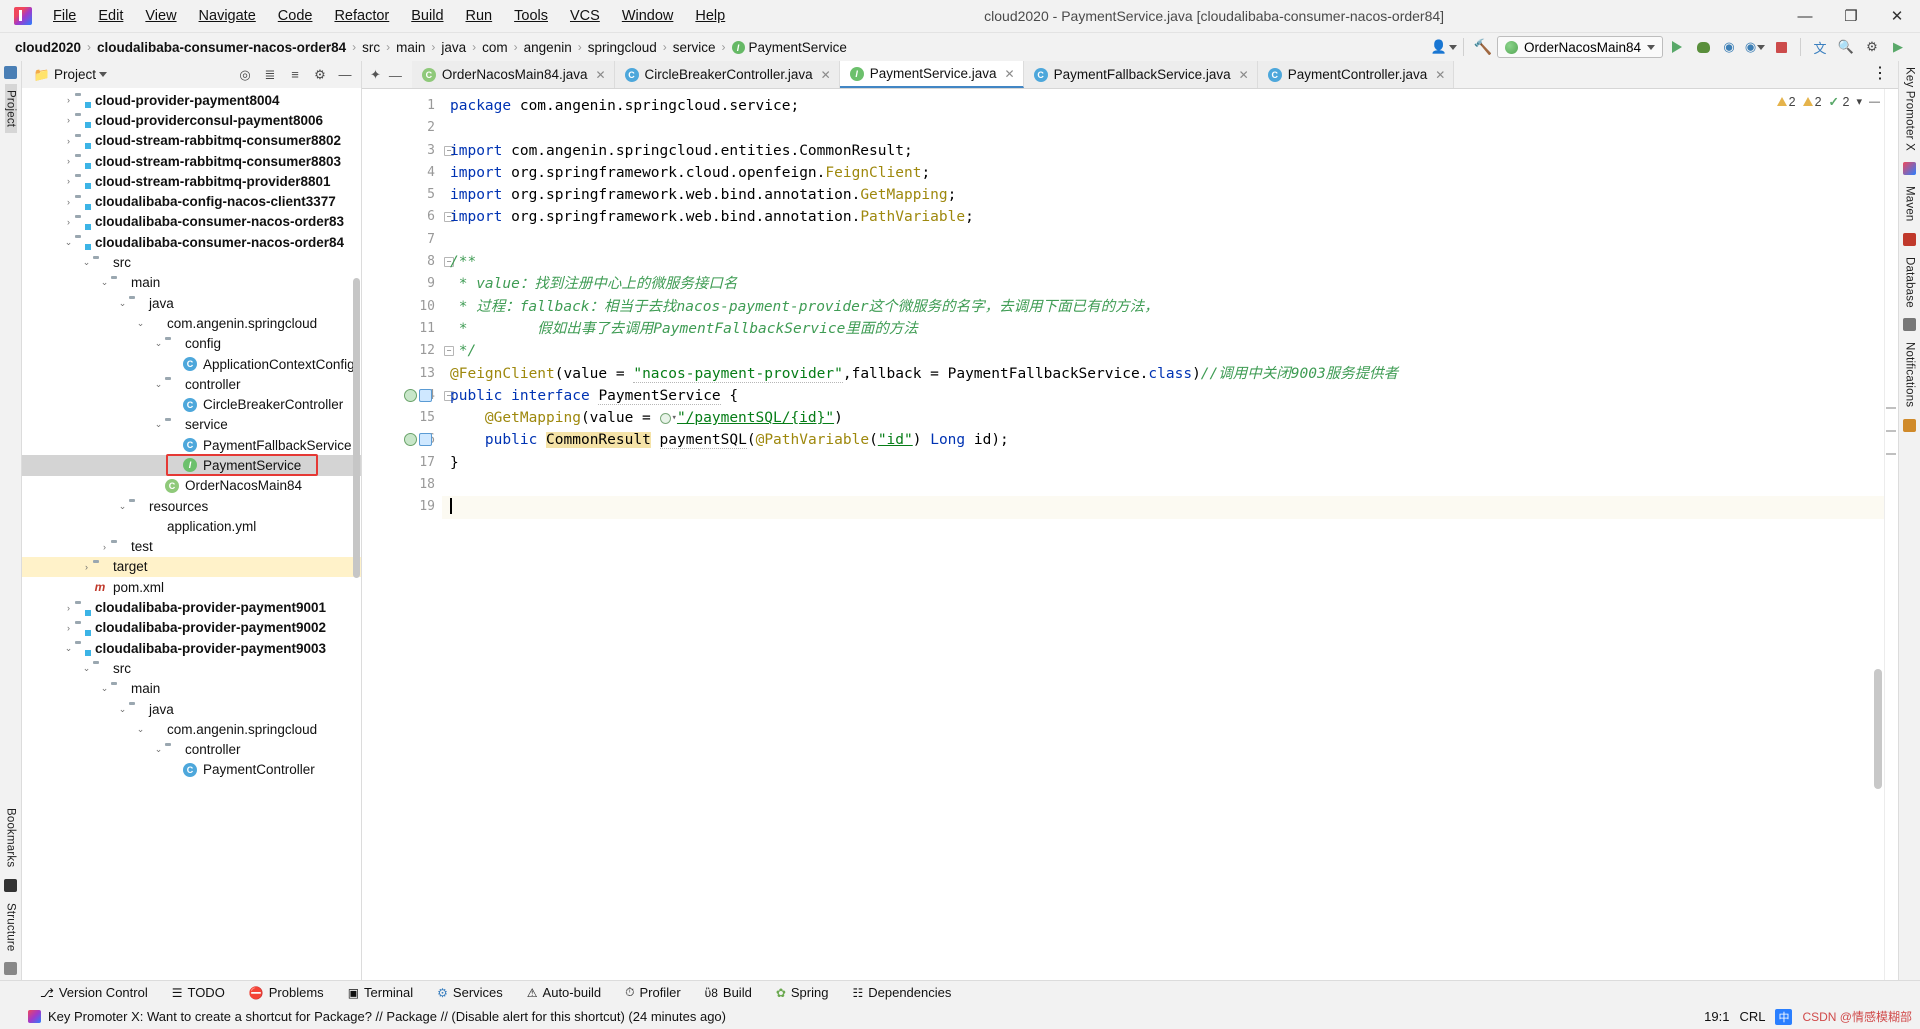 Image resolution: width=1920 pixels, height=1029 pixels. I want to click on gutter-marker, so click(418, 440).